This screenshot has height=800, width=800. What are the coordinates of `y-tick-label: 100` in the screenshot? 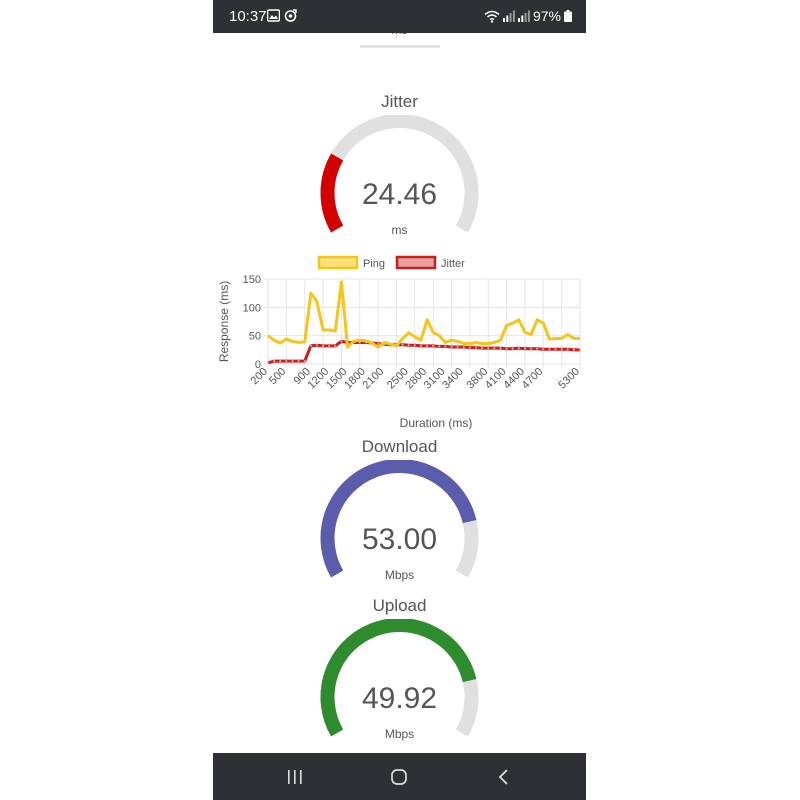 It's located at (252, 308).